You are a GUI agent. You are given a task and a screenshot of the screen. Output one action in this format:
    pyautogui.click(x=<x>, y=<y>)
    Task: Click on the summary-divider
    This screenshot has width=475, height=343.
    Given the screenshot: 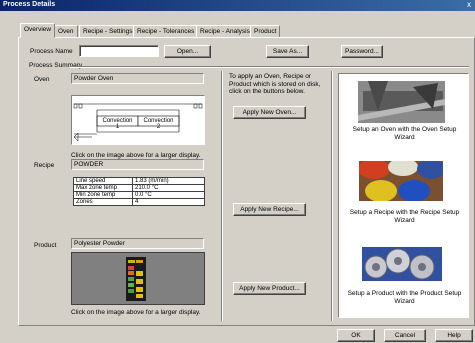 What is the action you would take?
    pyautogui.click(x=269, y=66)
    